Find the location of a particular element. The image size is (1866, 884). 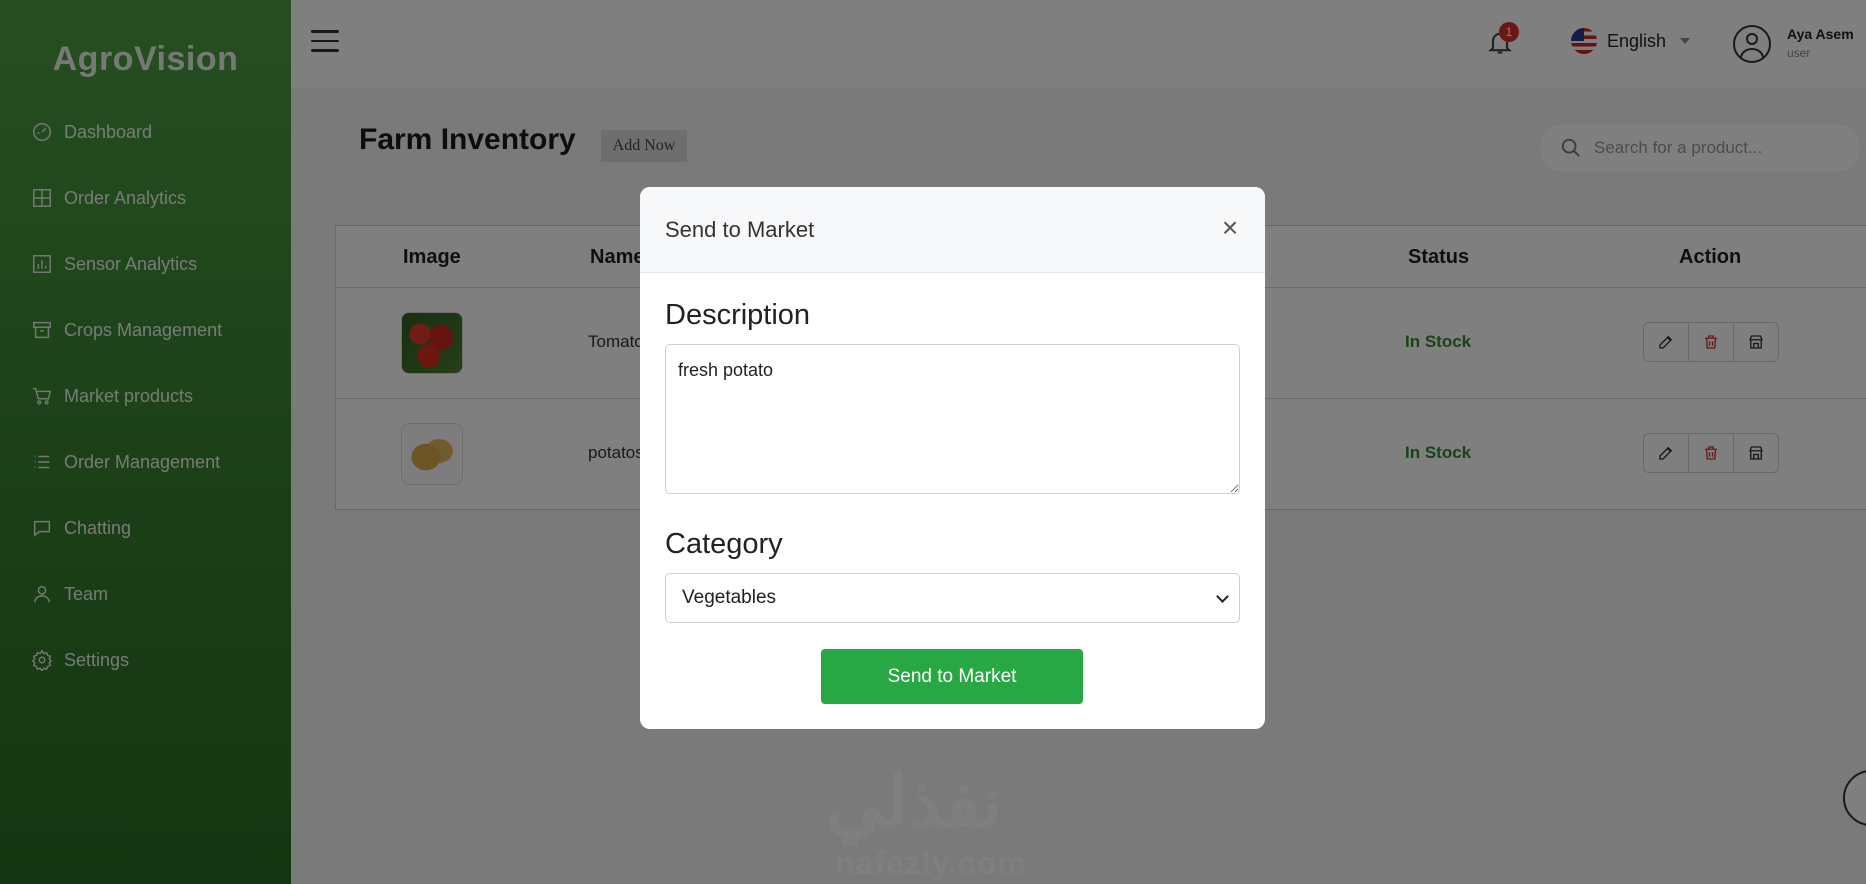

send-to-market-submit-button: Send to Market is located at coordinates (952, 676).